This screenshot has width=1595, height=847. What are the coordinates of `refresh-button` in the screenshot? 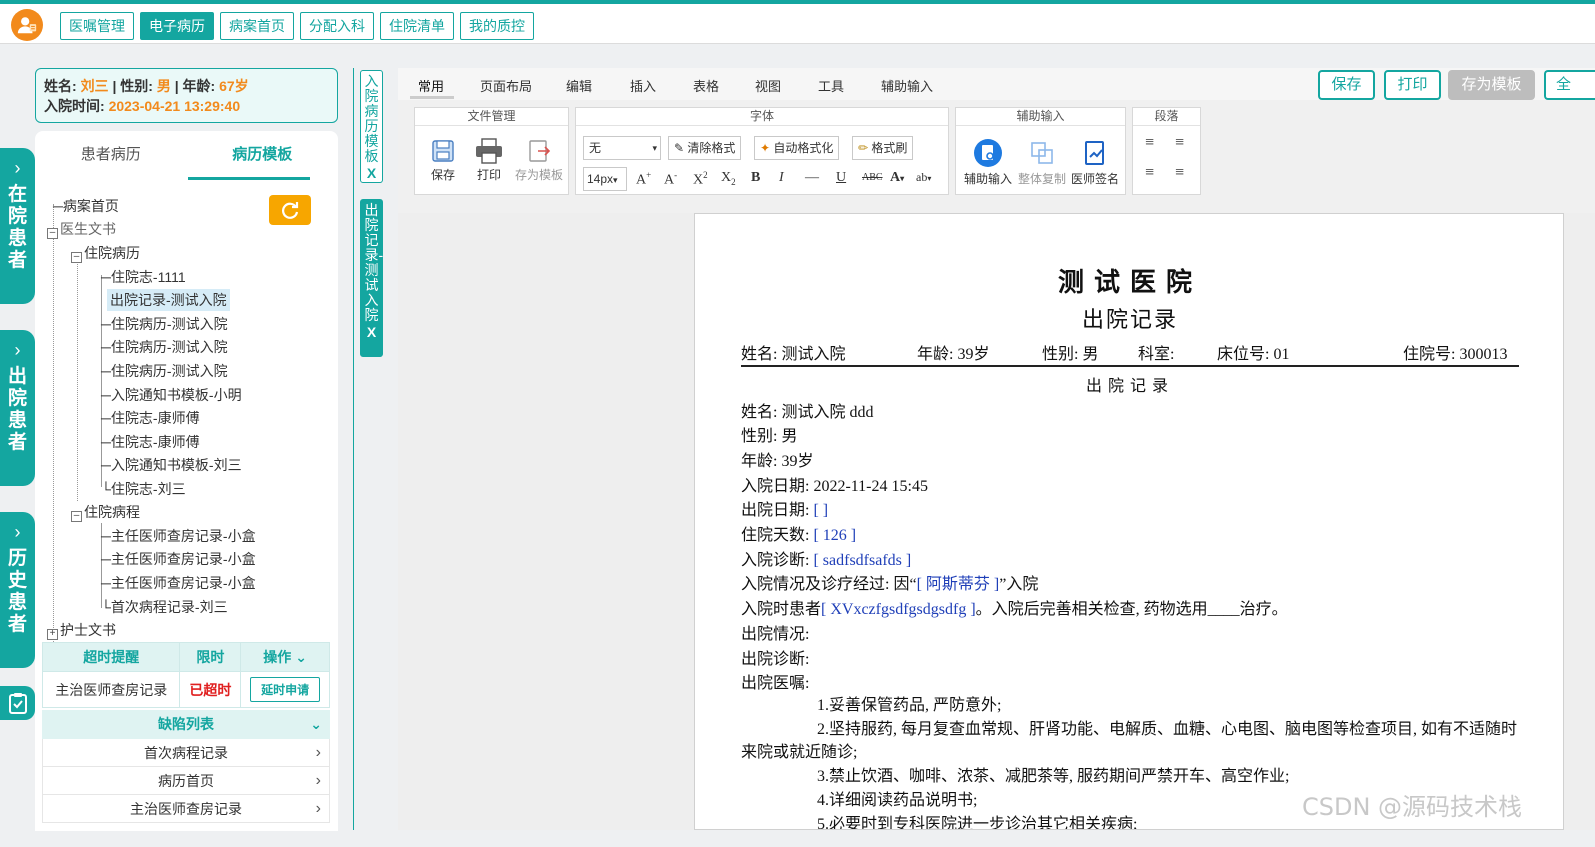 It's located at (290, 210).